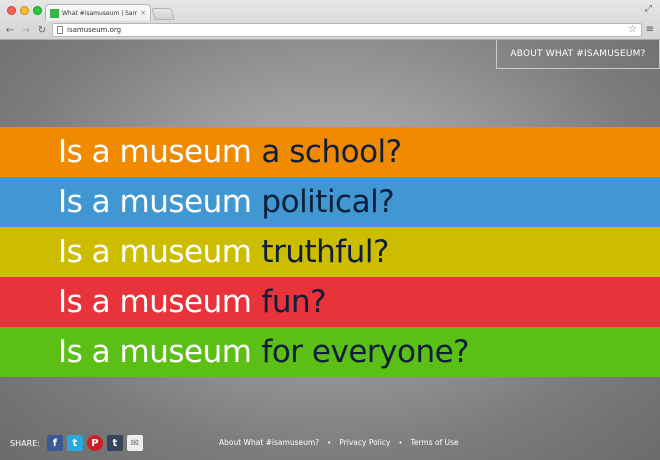  What do you see at coordinates (11, 10) in the screenshot?
I see `close-window-button` at bounding box center [11, 10].